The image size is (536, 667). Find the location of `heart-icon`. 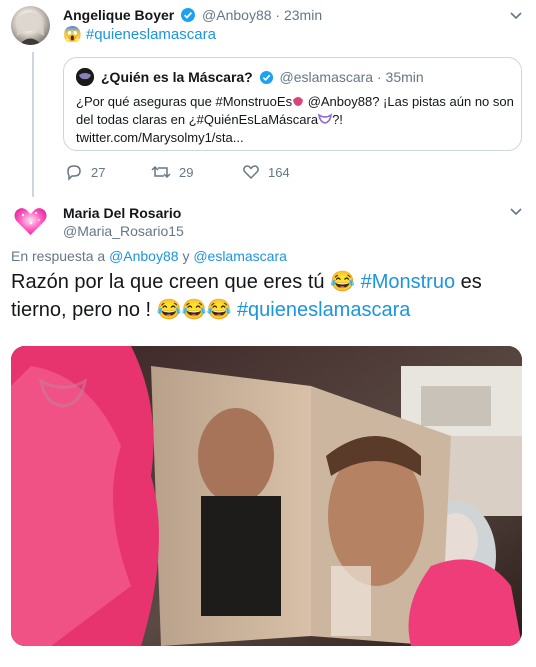

heart-icon is located at coordinates (251, 172).